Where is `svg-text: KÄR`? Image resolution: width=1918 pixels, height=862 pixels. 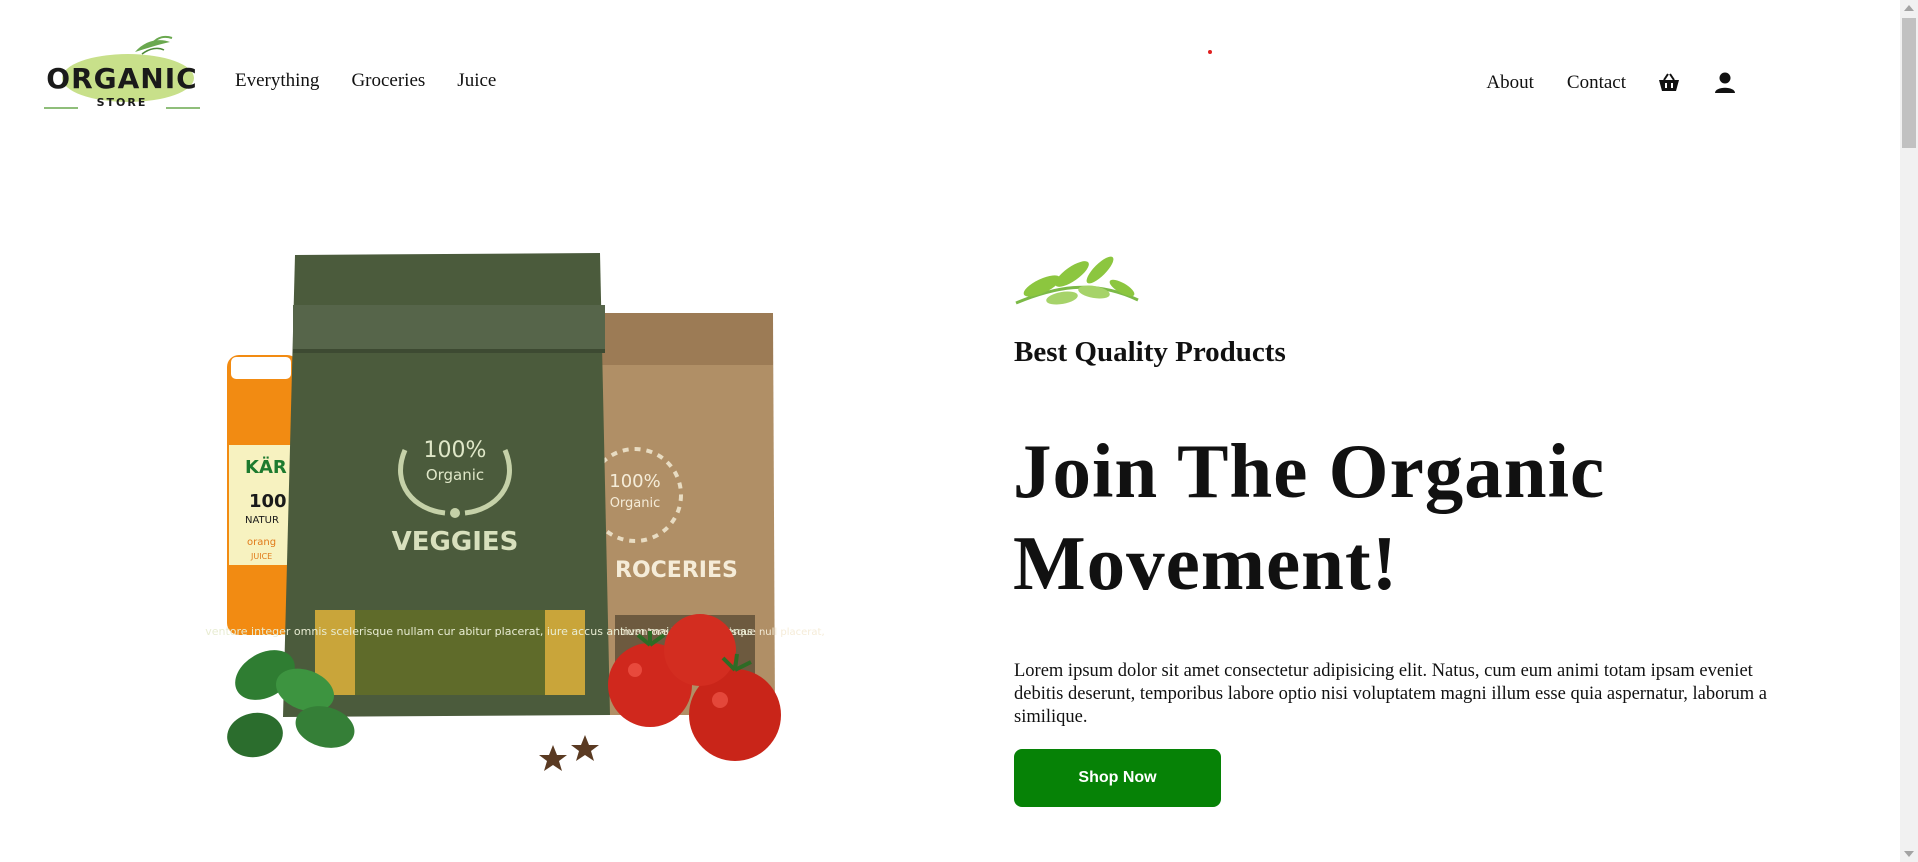
svg-text: KÄR is located at coordinates (266, 467).